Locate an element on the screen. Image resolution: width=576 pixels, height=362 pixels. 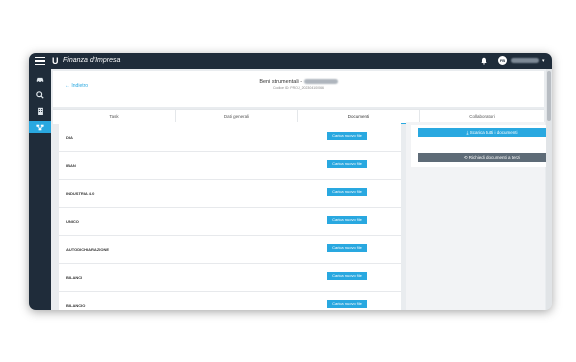
search-icon is located at coordinates (40, 95).